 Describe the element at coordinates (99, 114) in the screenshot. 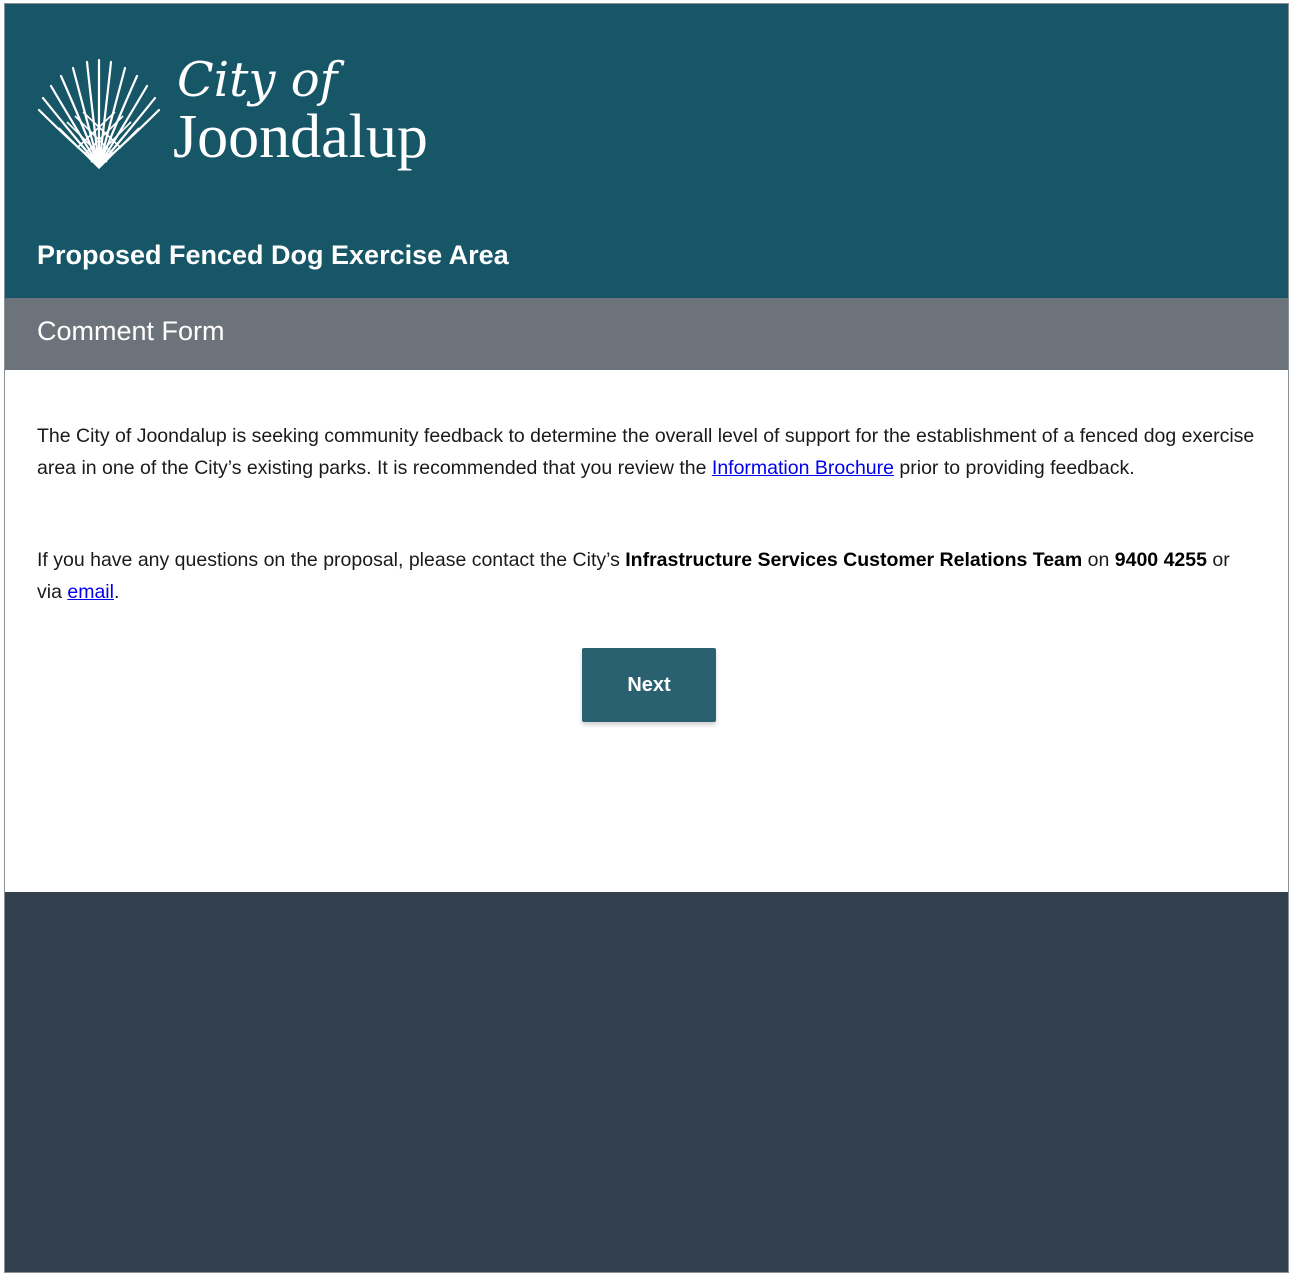

I see `palm-emblem-icon` at that location.